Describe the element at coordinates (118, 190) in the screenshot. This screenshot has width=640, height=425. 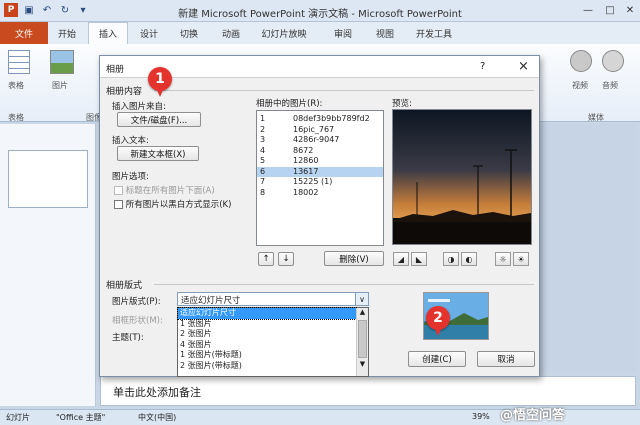
I see `caption-checkbox` at that location.